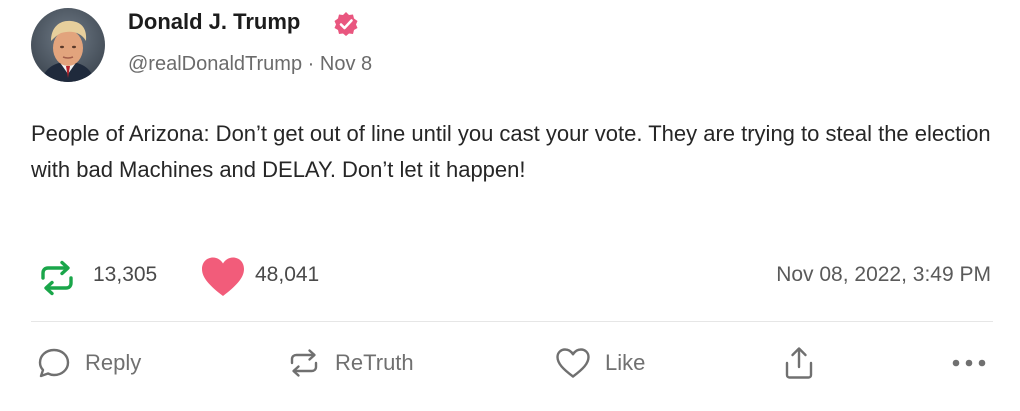 This screenshot has height=411, width=1020. What do you see at coordinates (215, 64) in the screenshot?
I see `author-handle: @realDonaldTrump` at bounding box center [215, 64].